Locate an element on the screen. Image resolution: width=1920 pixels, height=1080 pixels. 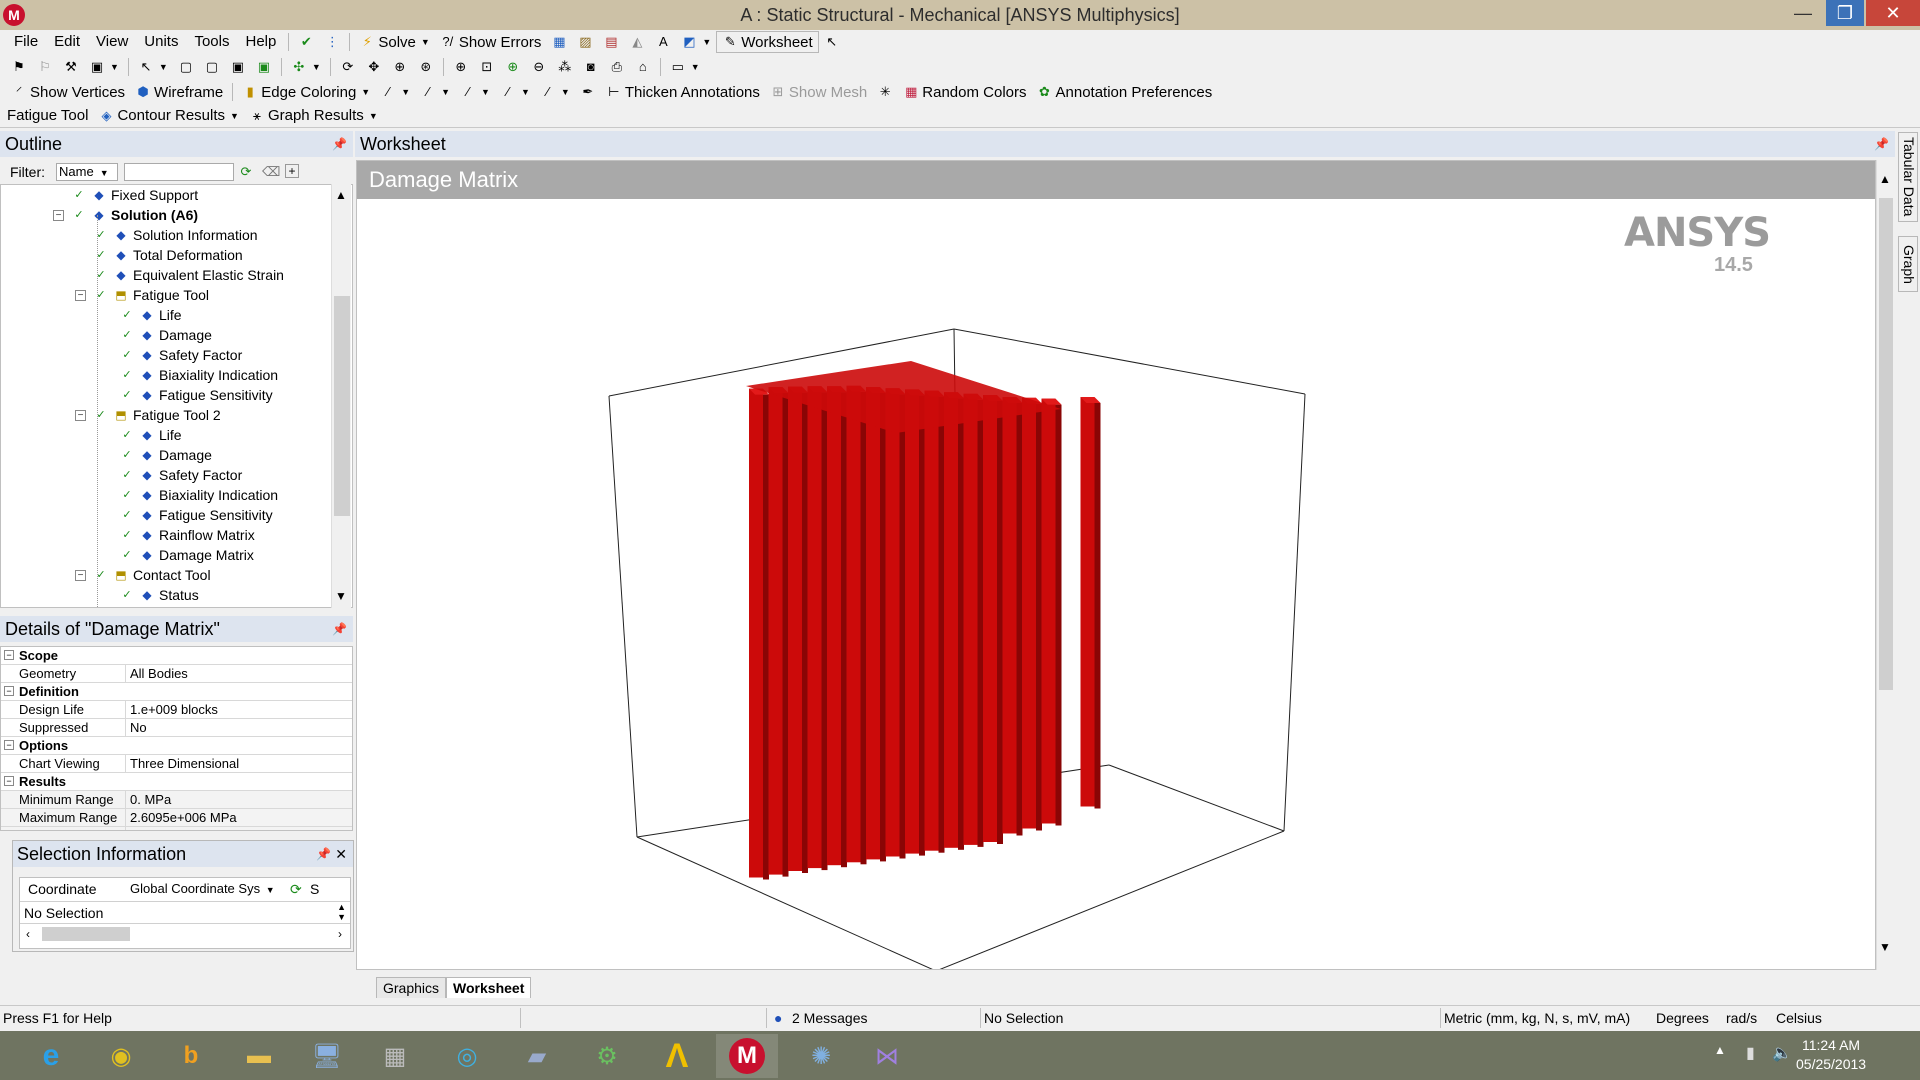
contour-results-button: ◈ Contour Results ▼ is located at coordinates (168, 116).